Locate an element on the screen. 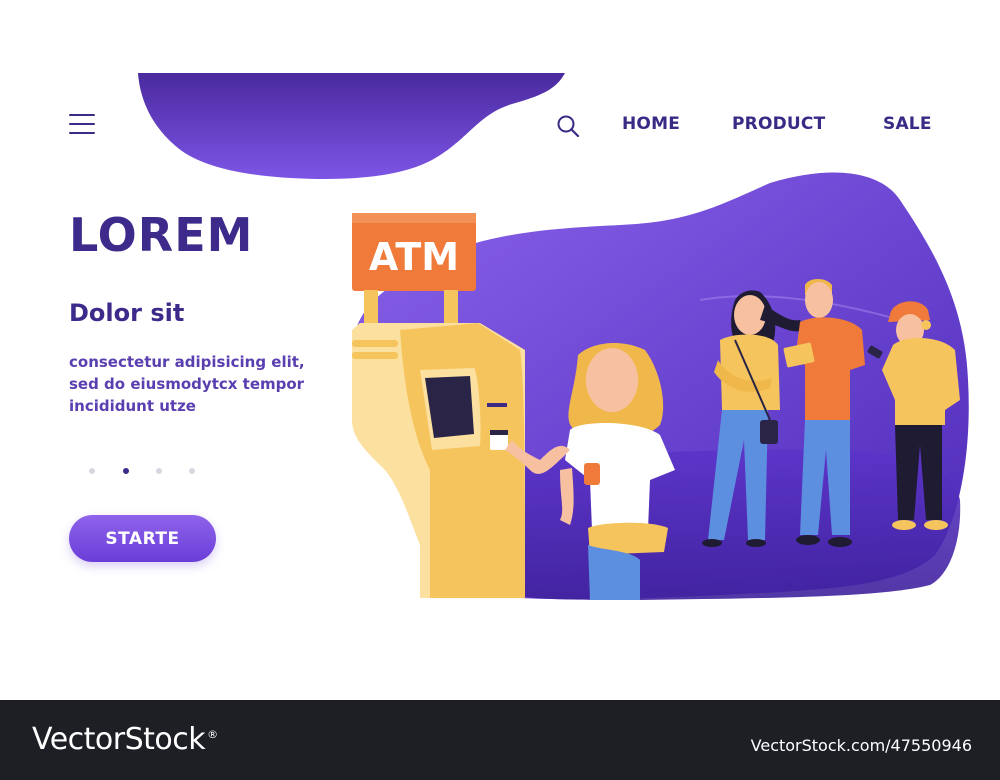 This screenshot has height=780, width=1000. nav-home: HOME is located at coordinates (651, 124).